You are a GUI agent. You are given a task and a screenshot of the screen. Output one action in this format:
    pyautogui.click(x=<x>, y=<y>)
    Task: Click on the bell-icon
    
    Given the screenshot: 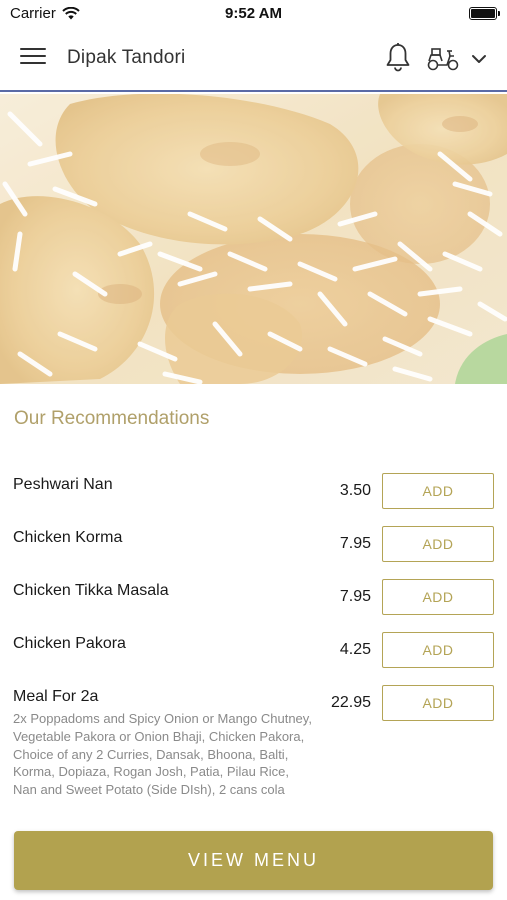 What is the action you would take?
    pyautogui.click(x=398, y=58)
    